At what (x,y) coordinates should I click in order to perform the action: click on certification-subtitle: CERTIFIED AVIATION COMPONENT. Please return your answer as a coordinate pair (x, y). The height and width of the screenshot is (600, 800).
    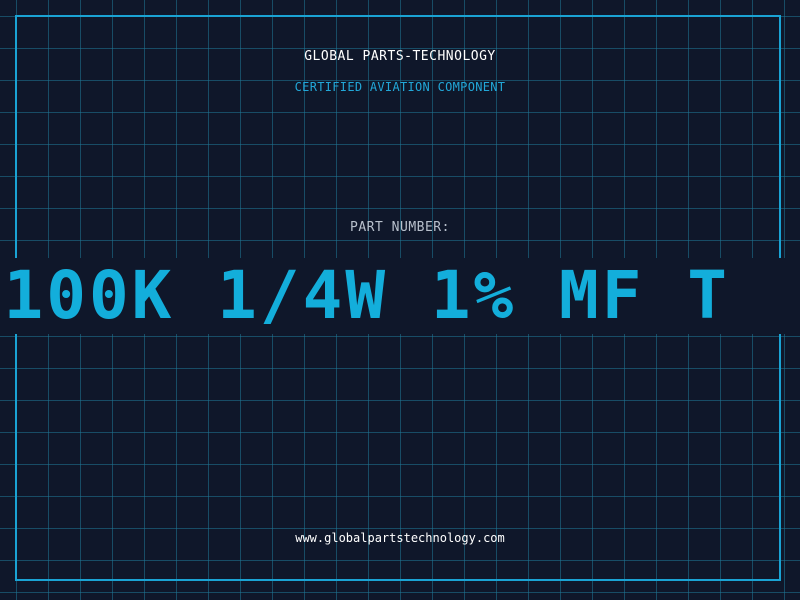
    Looking at the image, I should click on (400, 87).